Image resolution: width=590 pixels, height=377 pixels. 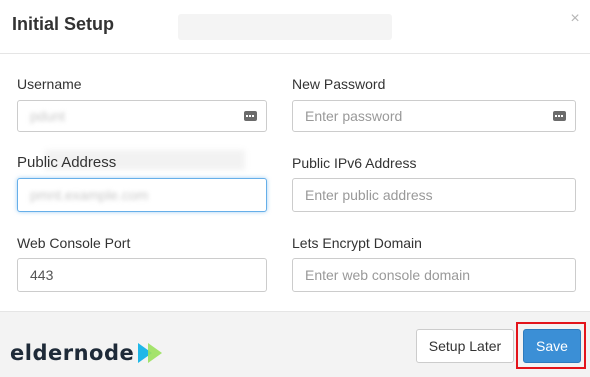 What do you see at coordinates (387, 275) in the screenshot?
I see `lets-encrypt-placeholder: Enter web console domain` at bounding box center [387, 275].